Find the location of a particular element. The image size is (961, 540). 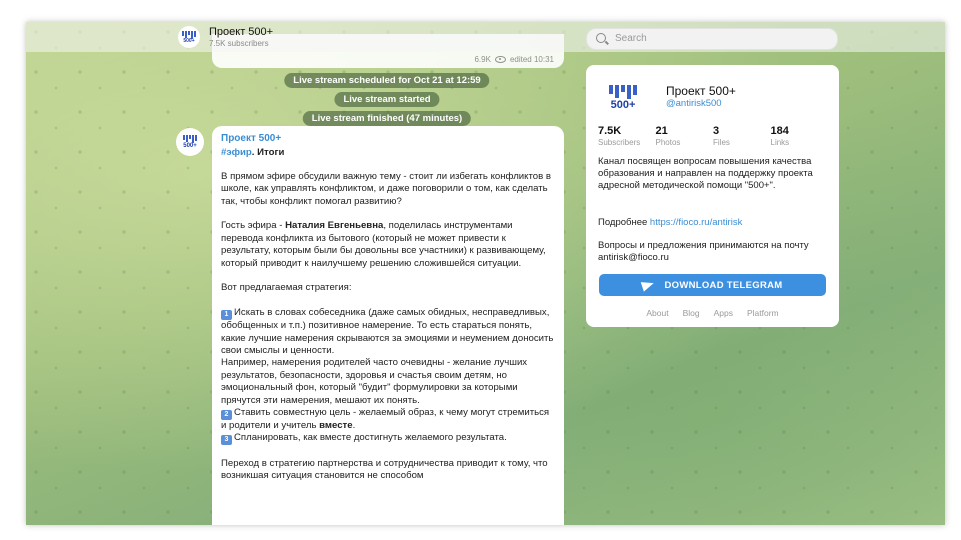

stat-files: 3 Files is located at coordinates (742, 136).